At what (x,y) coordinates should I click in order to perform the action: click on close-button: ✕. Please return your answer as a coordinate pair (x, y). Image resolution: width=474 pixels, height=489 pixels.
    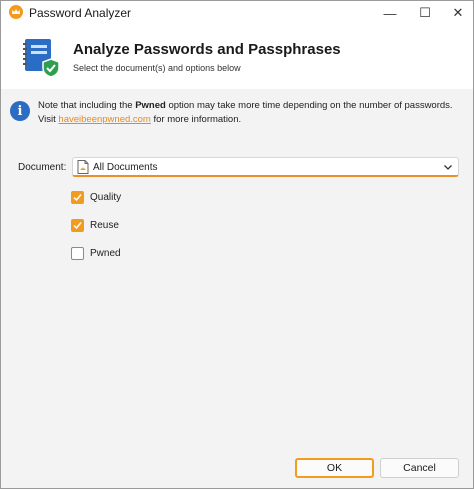
    Looking at the image, I should click on (457, 13).